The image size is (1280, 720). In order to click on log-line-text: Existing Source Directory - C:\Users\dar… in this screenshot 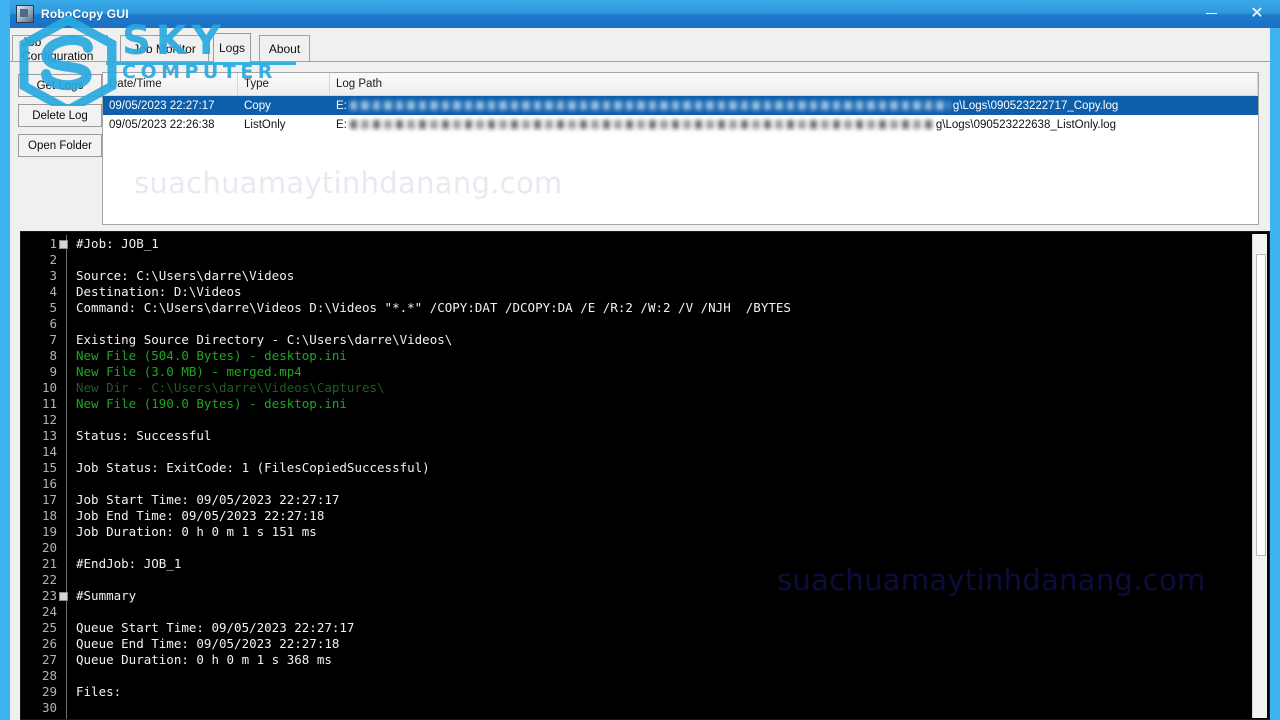, I will do `click(264, 339)`.